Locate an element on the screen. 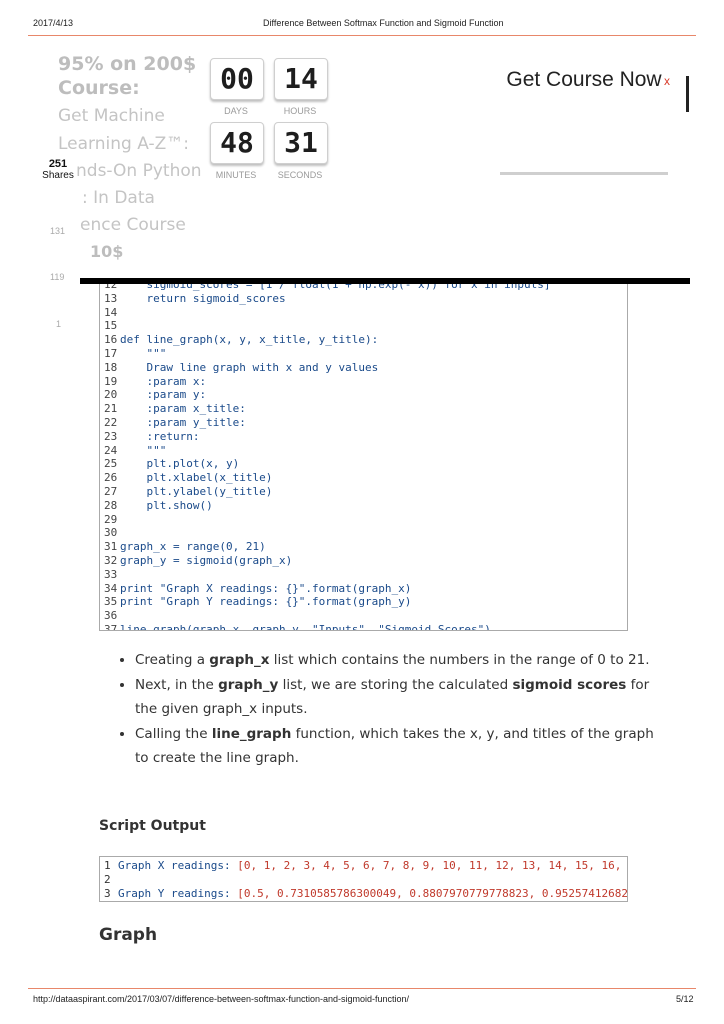 This screenshot has height=1024, width=724. share-counter: 251 Shares is located at coordinates (58, 169).